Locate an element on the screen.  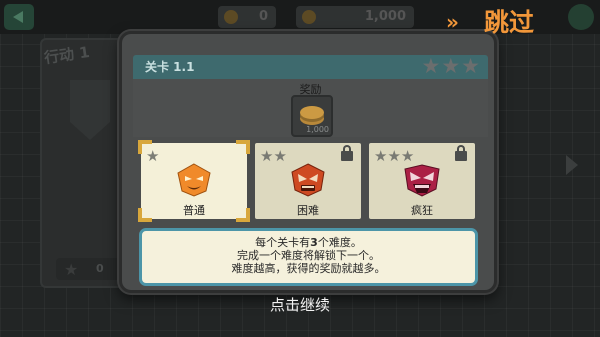
back-button is located at coordinates (19, 17).